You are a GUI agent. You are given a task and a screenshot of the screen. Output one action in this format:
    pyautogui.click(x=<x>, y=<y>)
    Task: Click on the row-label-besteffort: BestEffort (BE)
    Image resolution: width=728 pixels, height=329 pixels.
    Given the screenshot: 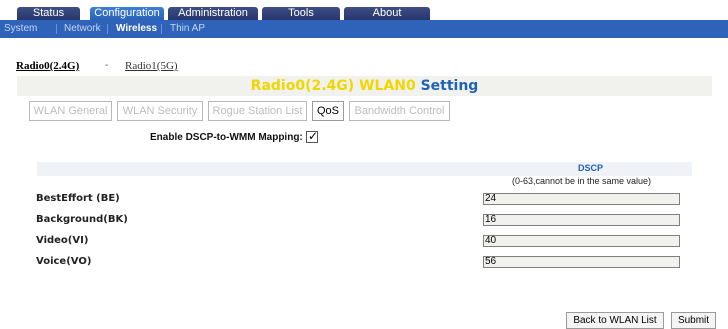 What is the action you would take?
    pyautogui.click(x=78, y=198)
    